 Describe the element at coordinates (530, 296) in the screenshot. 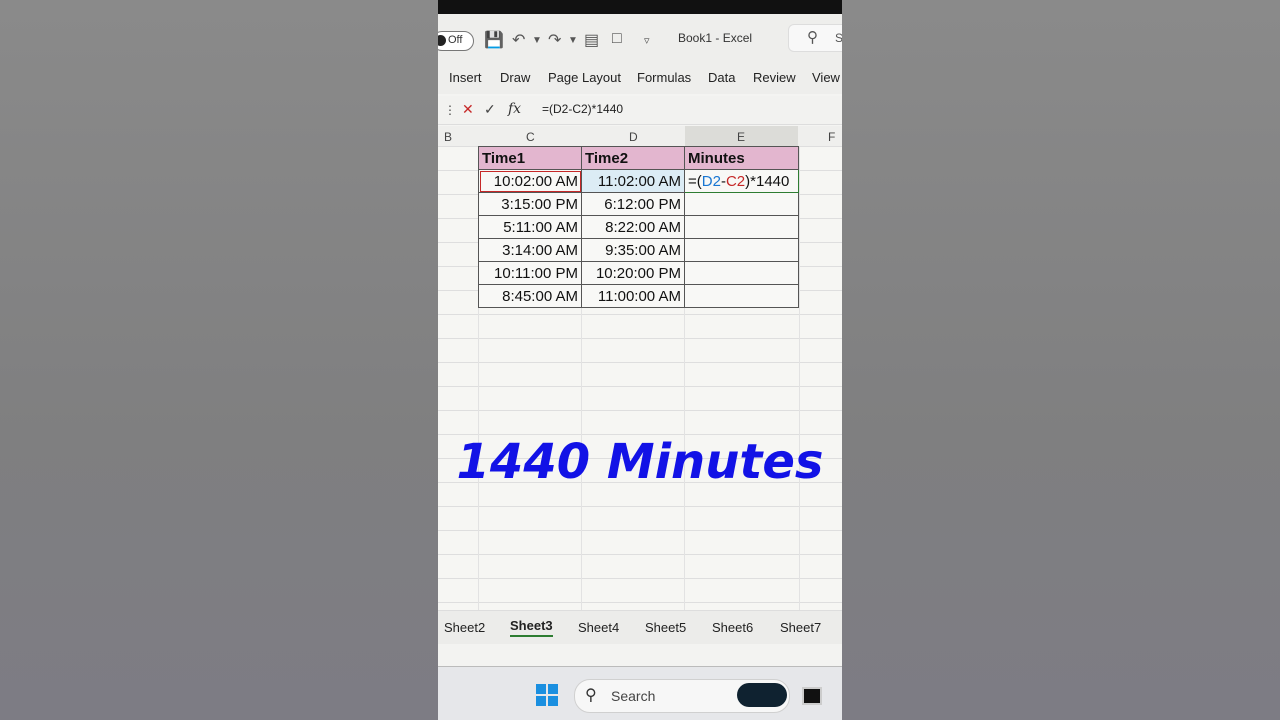

I see `cell-c7: 8:45:00 AM` at that location.